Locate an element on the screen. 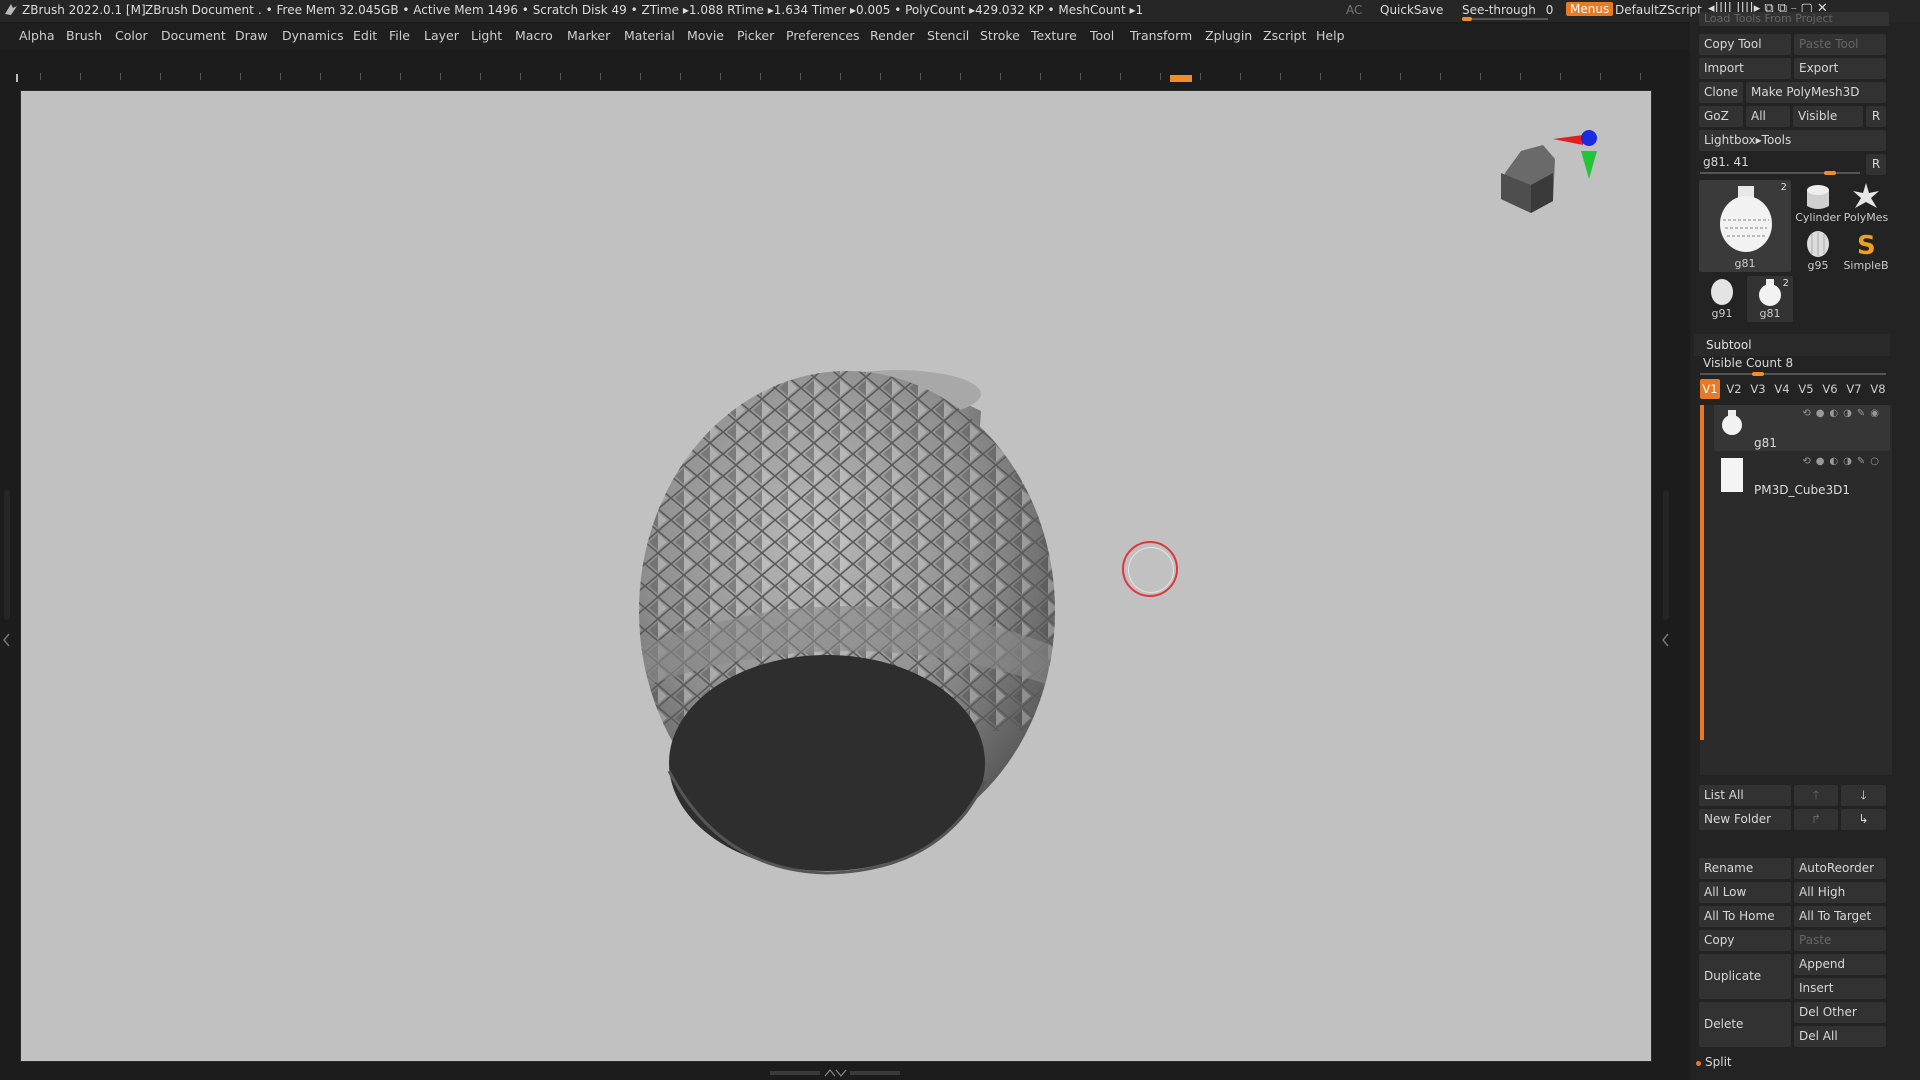 This screenshot has height=1080, width=1920. seethrough-knob is located at coordinates (1467, 19).